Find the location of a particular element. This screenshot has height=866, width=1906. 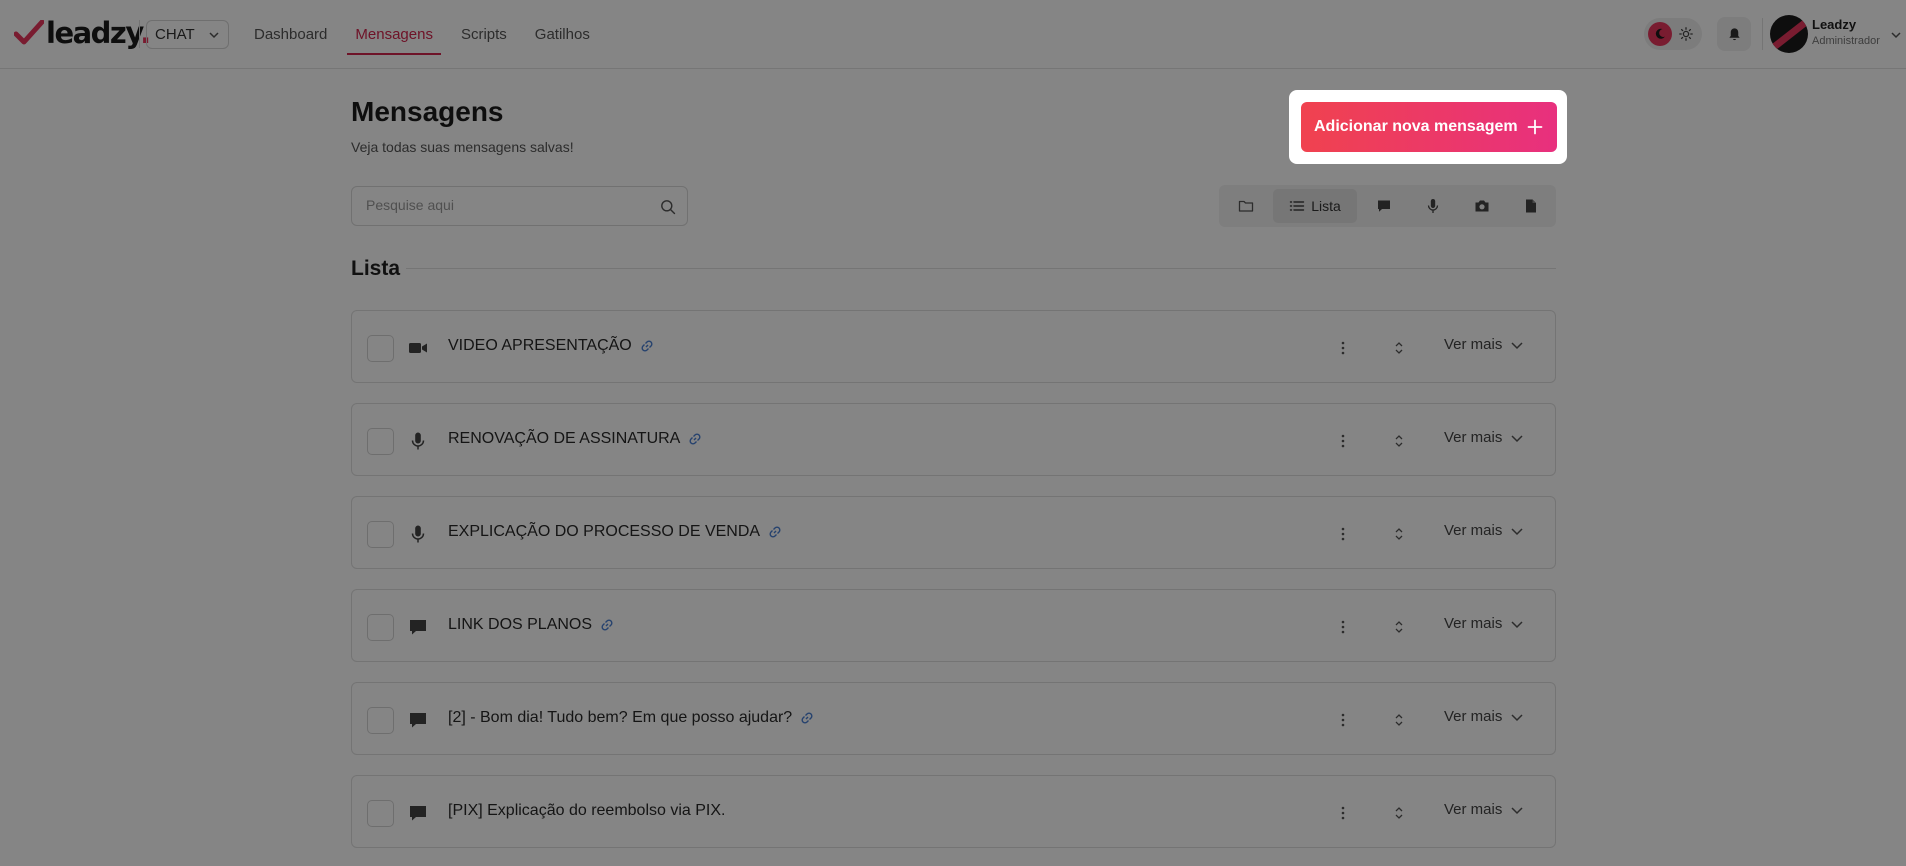

section-title: Lista is located at coordinates (376, 268).